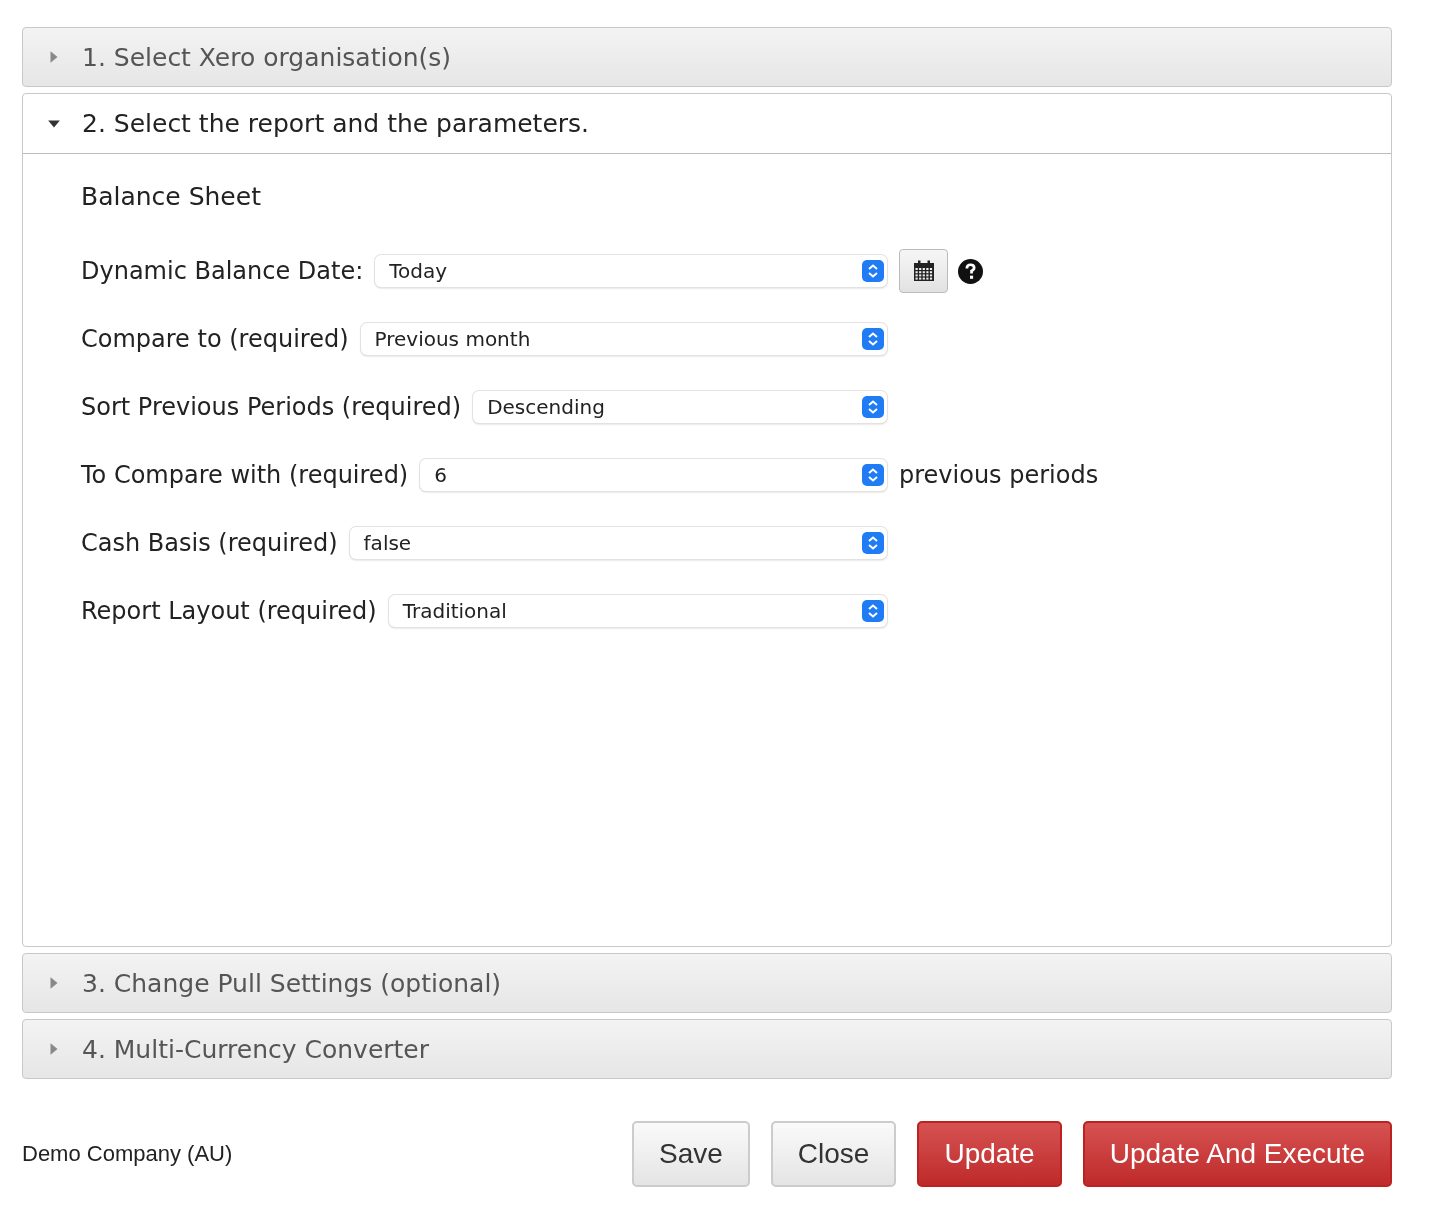  What do you see at coordinates (631, 271) in the screenshot?
I see `dropdown: Today` at bounding box center [631, 271].